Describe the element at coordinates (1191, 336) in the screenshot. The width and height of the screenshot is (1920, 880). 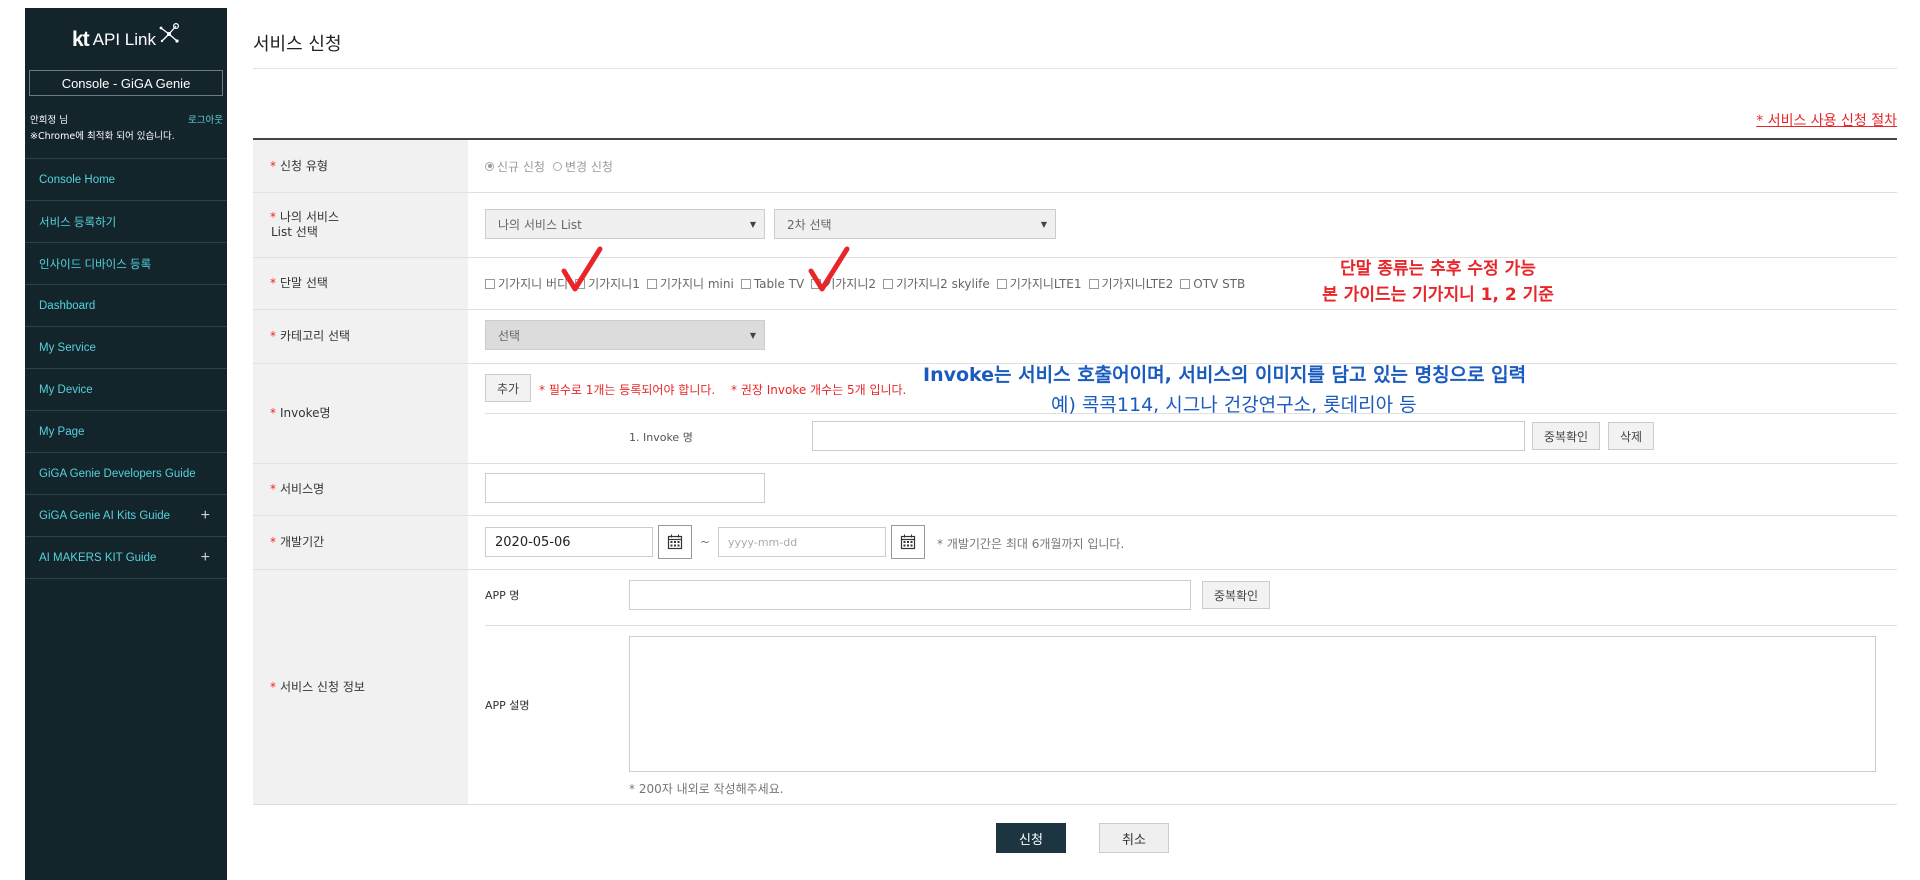
I see `category-select-wrap: 선택 ▼` at that location.